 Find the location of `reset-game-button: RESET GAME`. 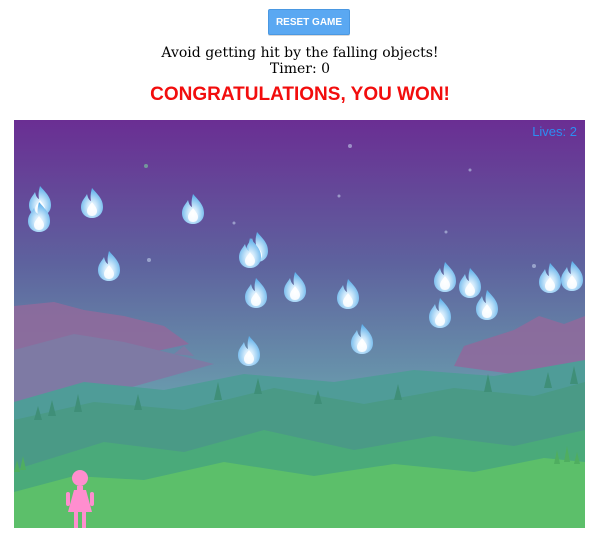

reset-game-button: RESET GAME is located at coordinates (309, 22).